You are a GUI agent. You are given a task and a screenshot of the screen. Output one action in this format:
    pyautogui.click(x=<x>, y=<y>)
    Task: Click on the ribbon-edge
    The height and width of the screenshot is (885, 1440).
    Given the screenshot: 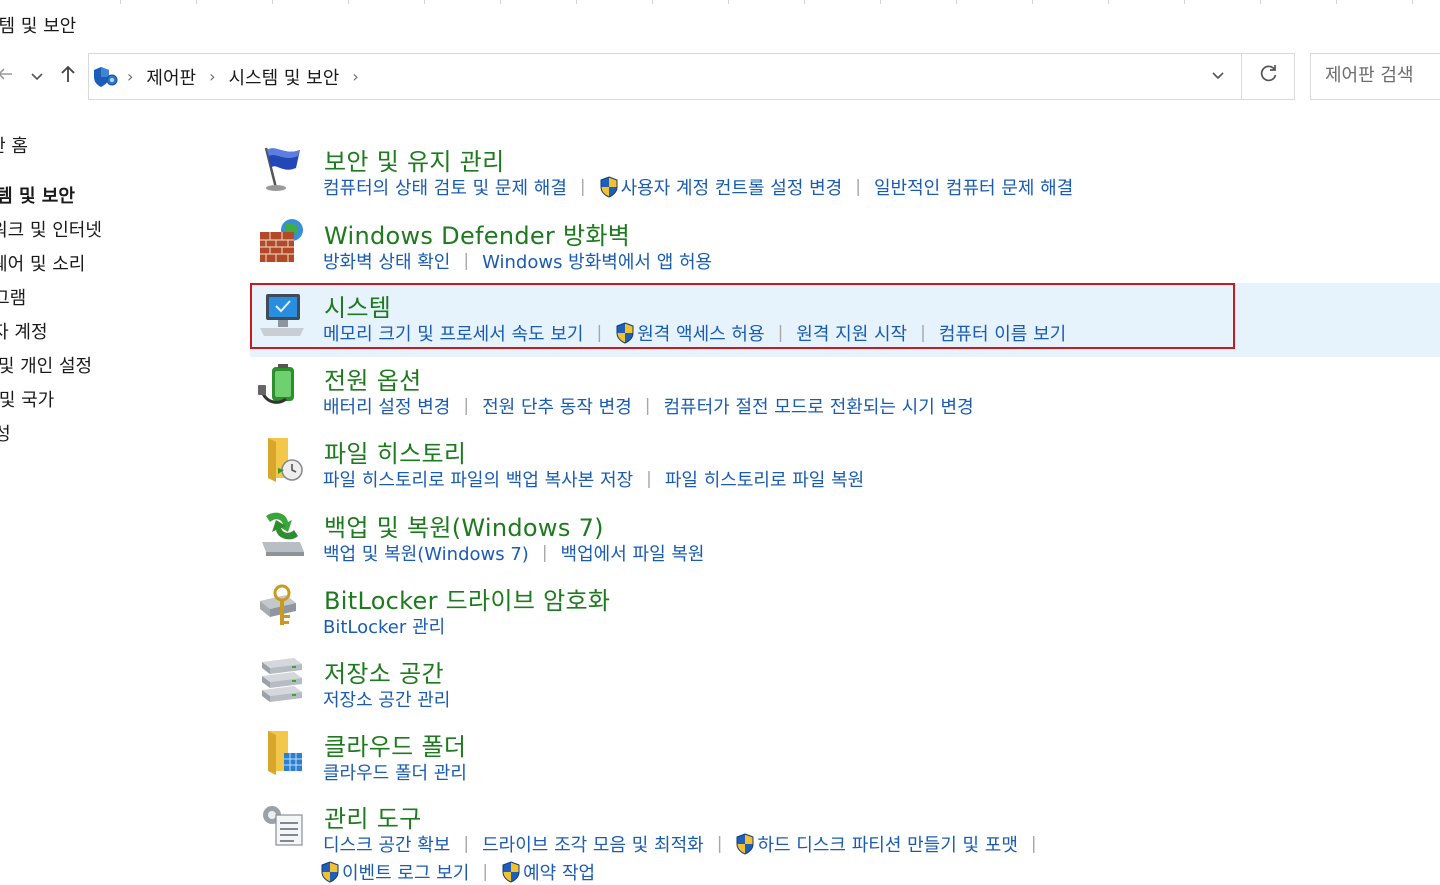 What is the action you would take?
    pyautogui.click(x=720, y=2)
    